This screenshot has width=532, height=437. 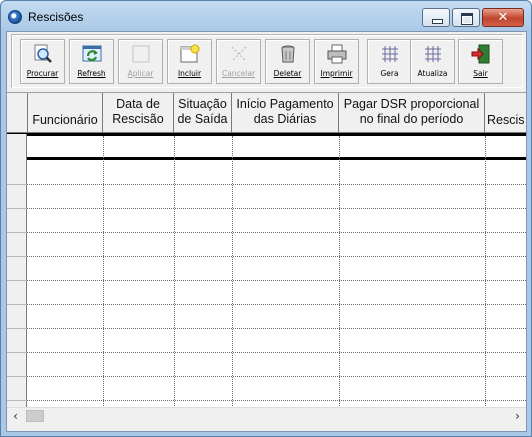 I want to click on atualiza-button: Atualiza, so click(x=432, y=61).